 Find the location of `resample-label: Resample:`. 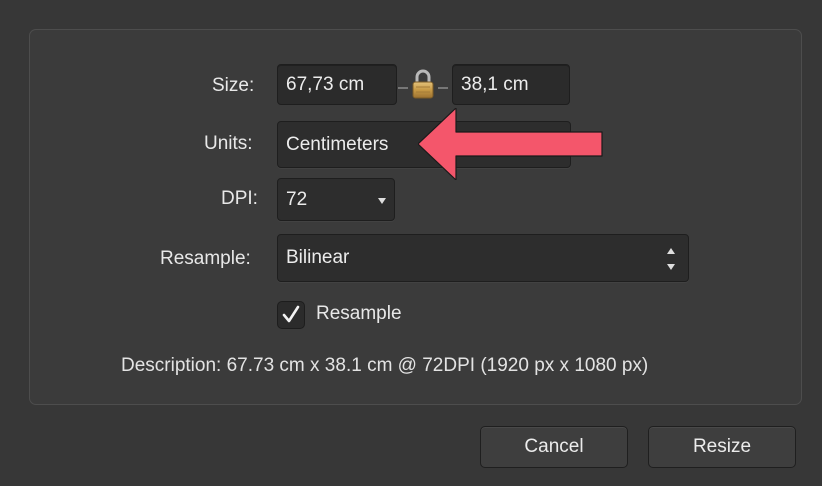

resample-label: Resample: is located at coordinates (205, 258).